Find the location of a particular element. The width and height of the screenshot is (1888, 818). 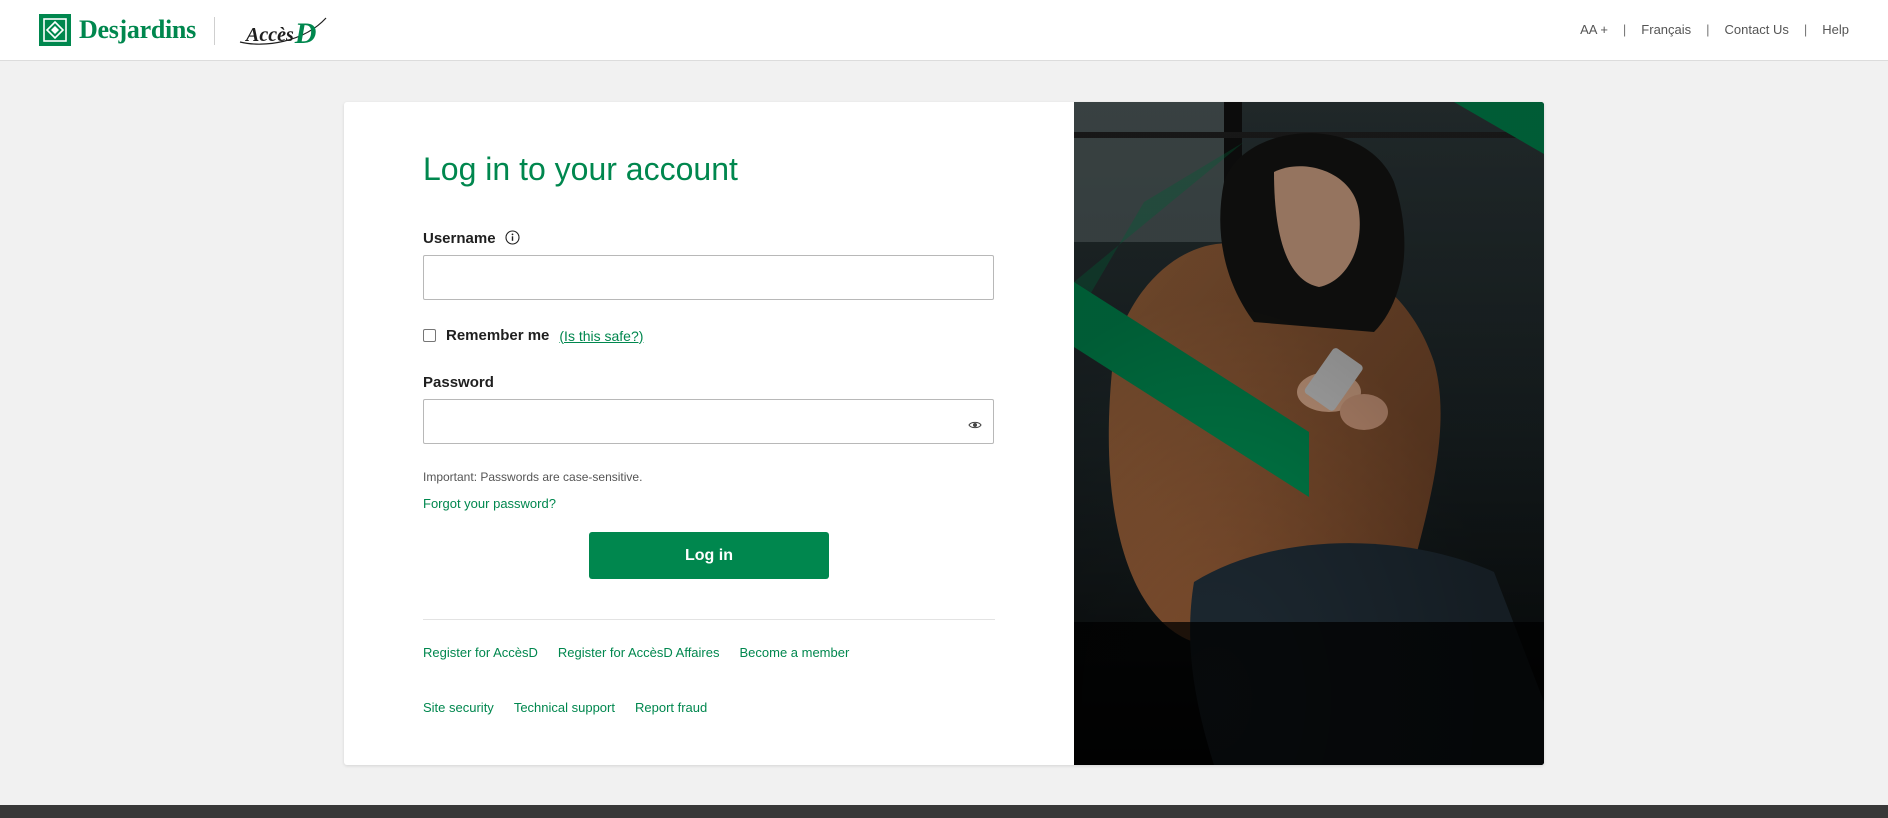

desjardins-logo: Desjardins is located at coordinates (117, 30).